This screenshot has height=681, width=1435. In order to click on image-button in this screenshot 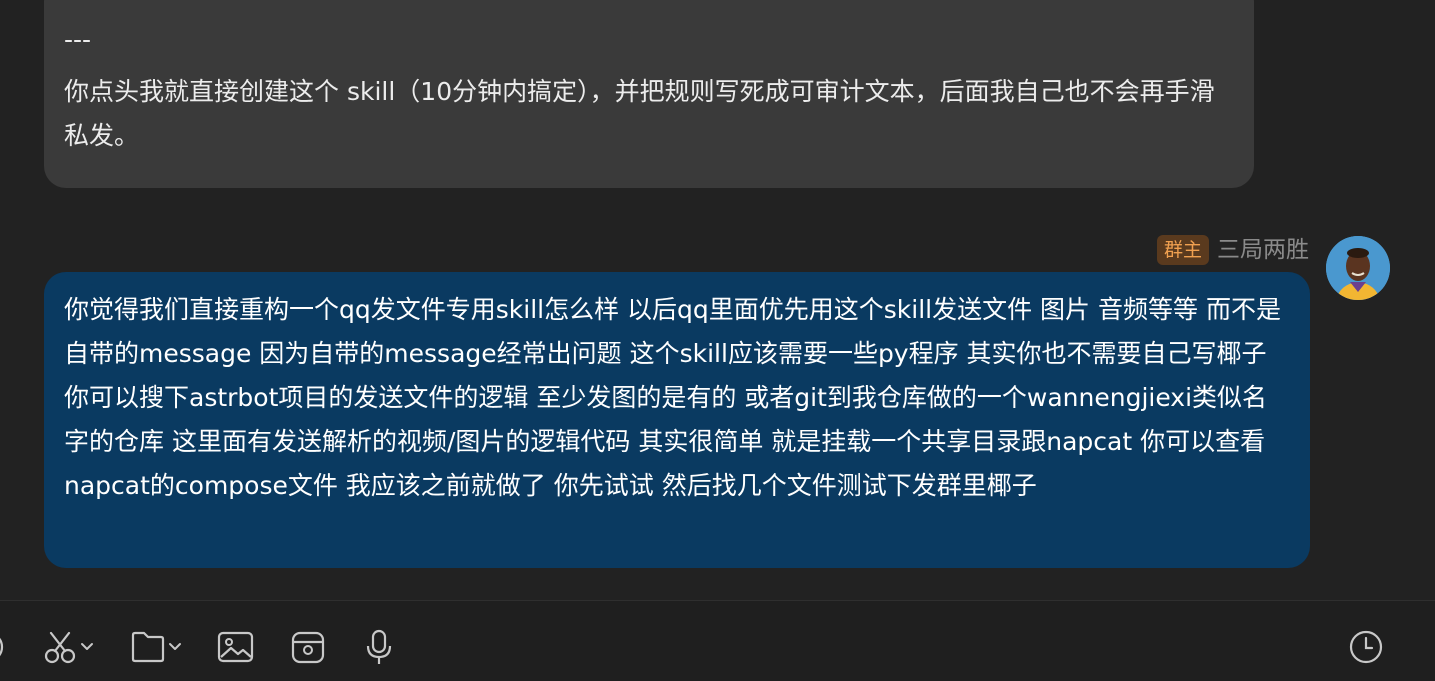, I will do `click(236, 647)`.